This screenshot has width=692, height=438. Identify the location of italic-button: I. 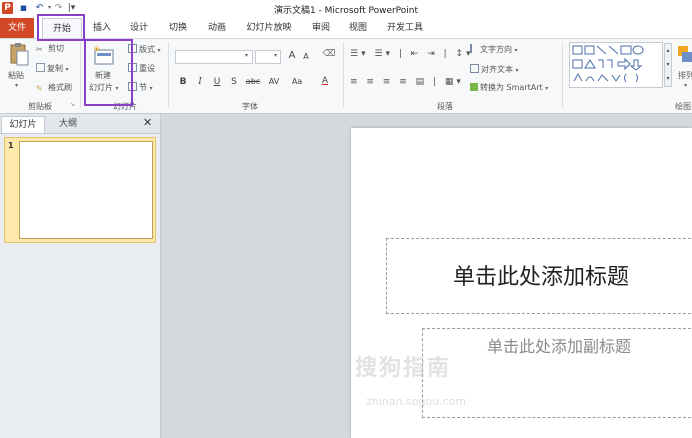
(200, 82).